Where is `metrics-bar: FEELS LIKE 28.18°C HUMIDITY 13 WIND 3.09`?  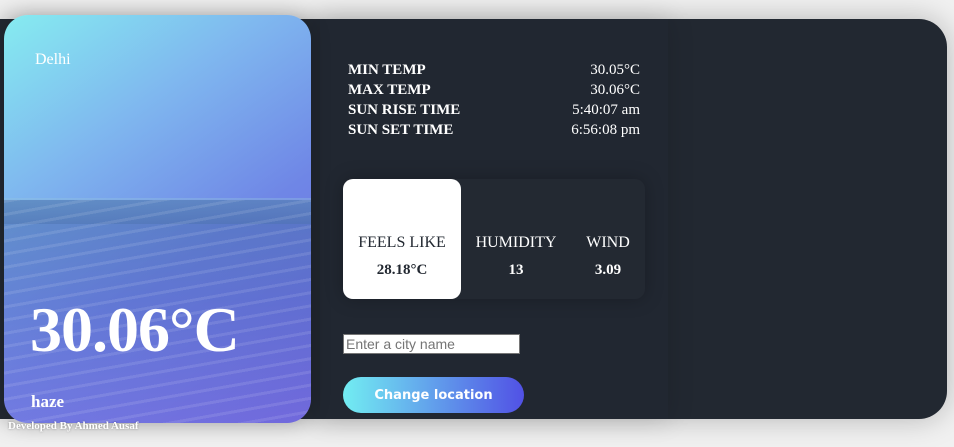 metrics-bar: FEELS LIKE 28.18°C HUMIDITY 13 WIND 3.09 is located at coordinates (494, 239).